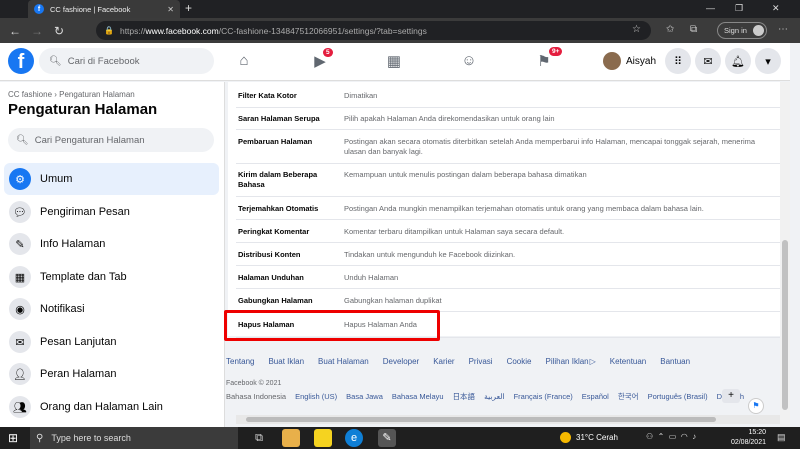 The image size is (800, 449). What do you see at coordinates (364, 396) in the screenshot?
I see `language-link: Basa Jawa` at bounding box center [364, 396].